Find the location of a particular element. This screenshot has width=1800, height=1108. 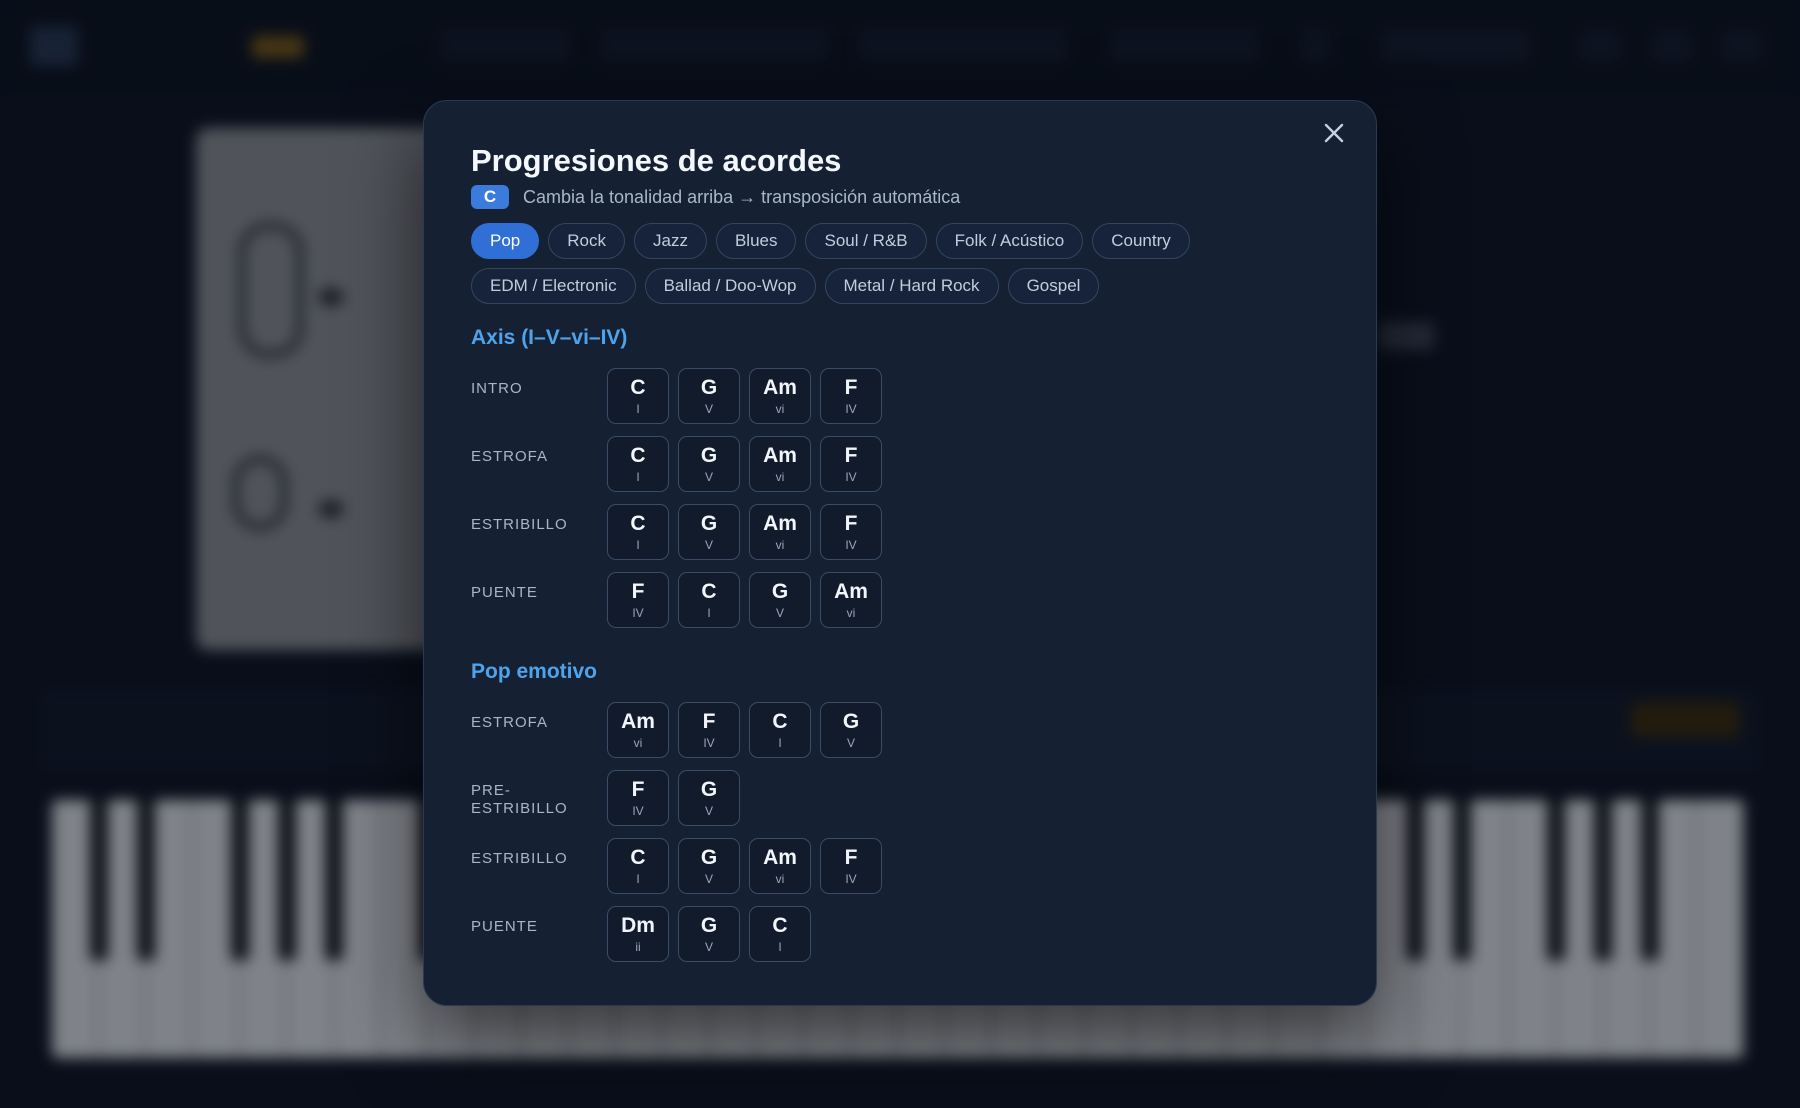

chord-list: F IV G V is located at coordinates (673, 804).